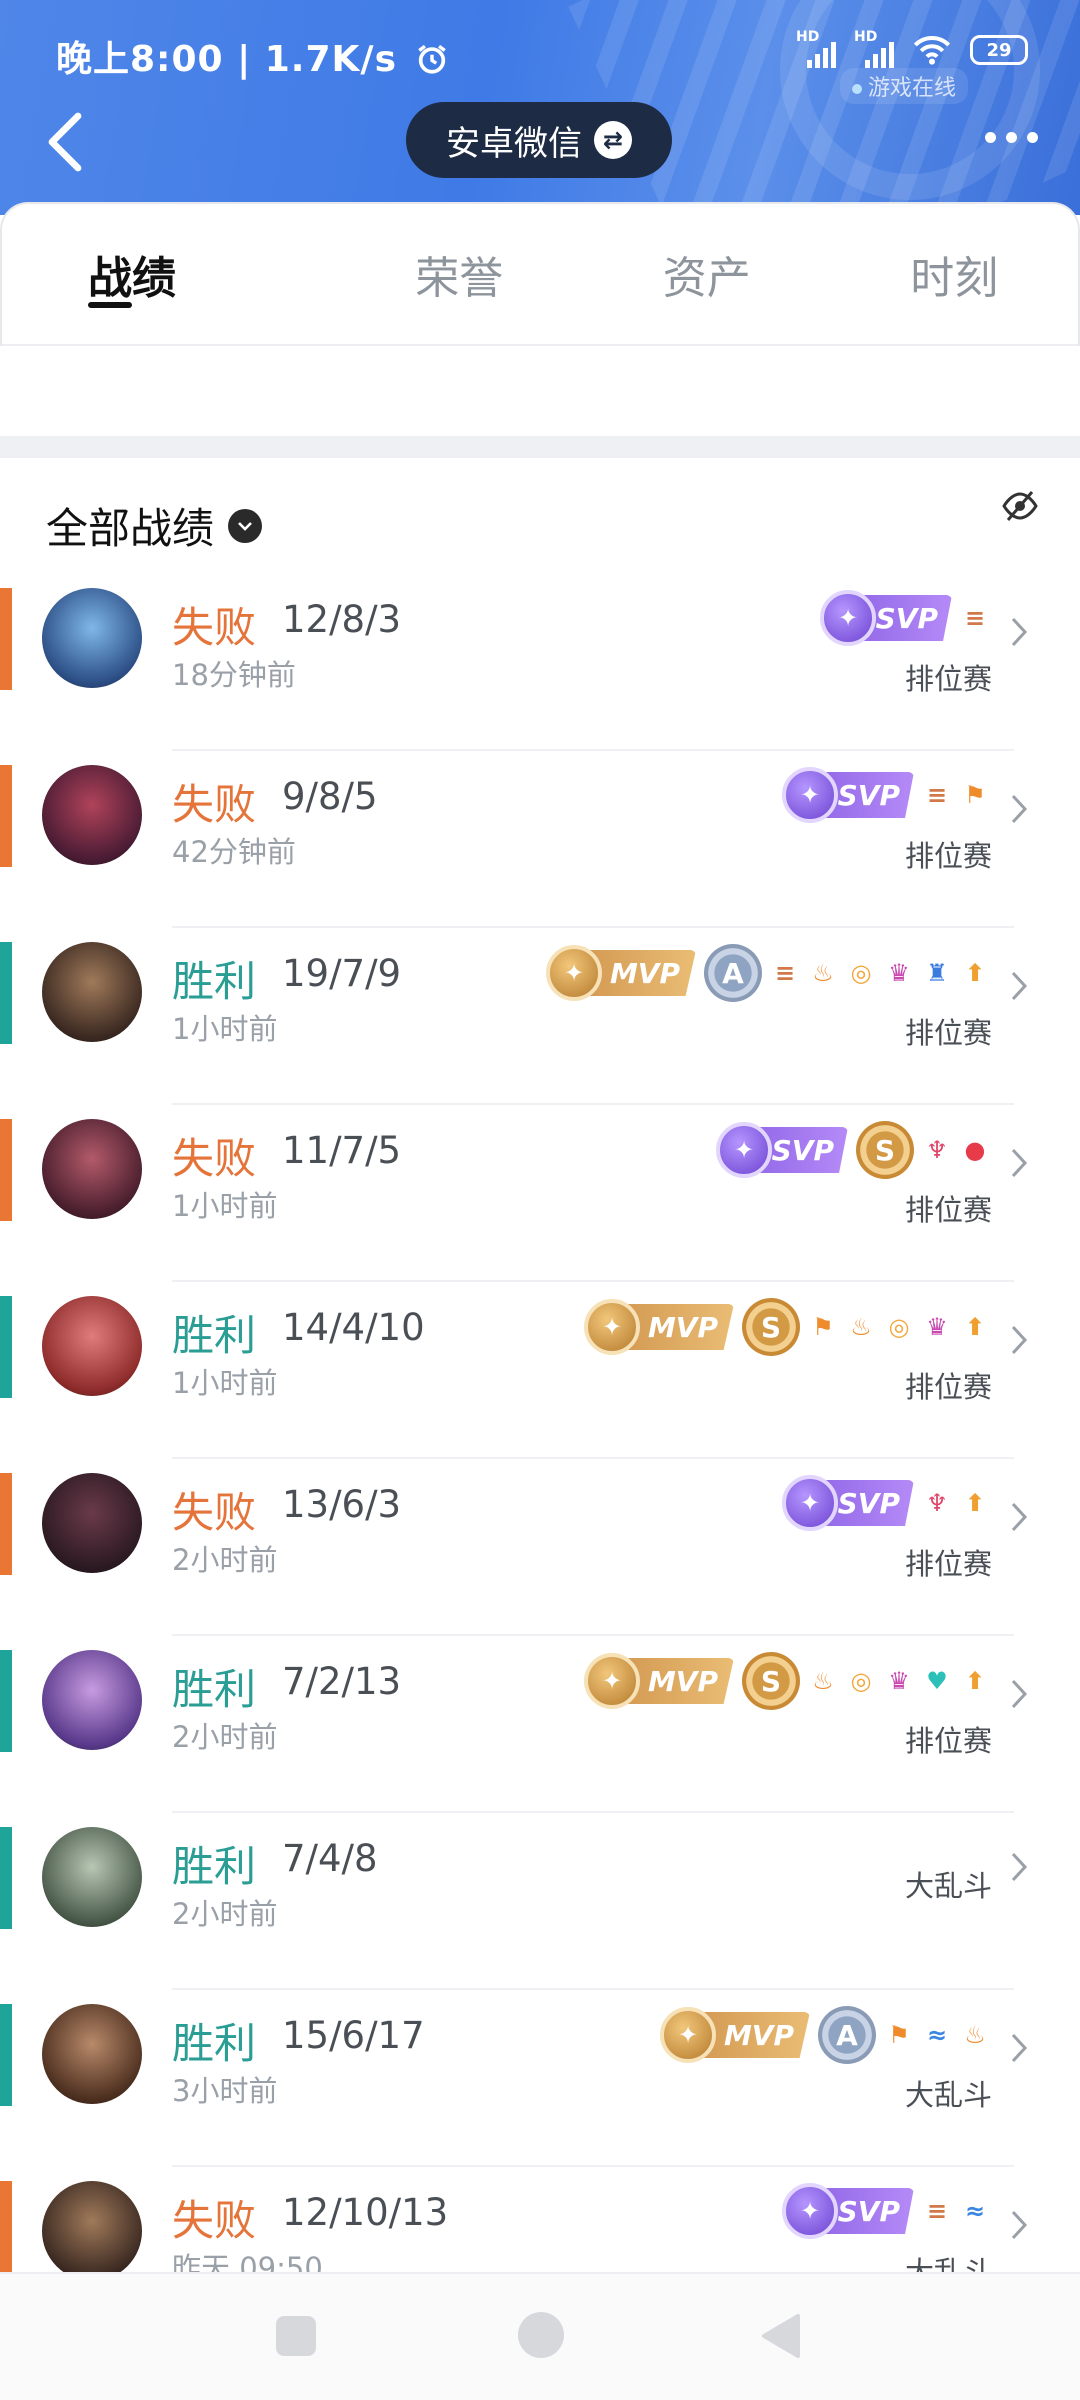 This screenshot has width=1080, height=2400. I want to click on record-filter-dropdown: 全部战绩, so click(154, 525).